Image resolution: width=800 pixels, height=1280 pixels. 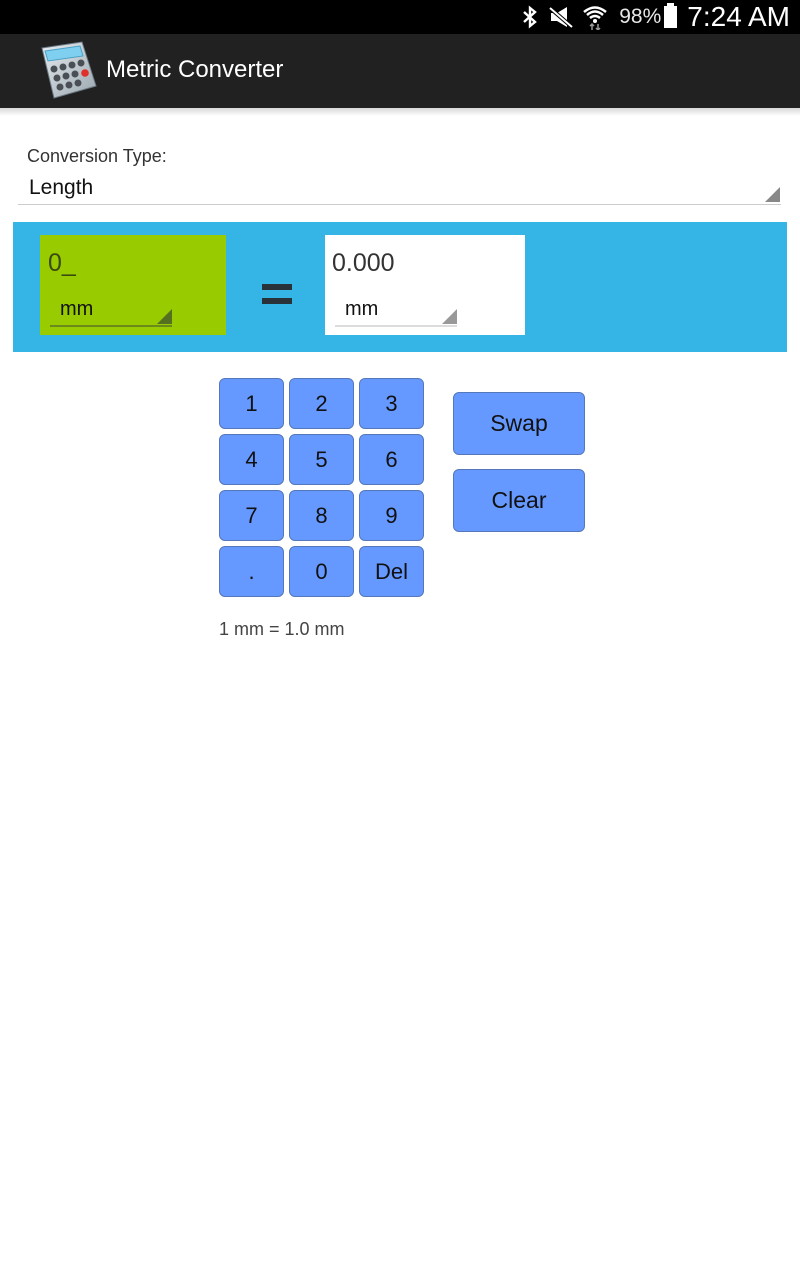 I want to click on key-3: 3, so click(x=391, y=403).